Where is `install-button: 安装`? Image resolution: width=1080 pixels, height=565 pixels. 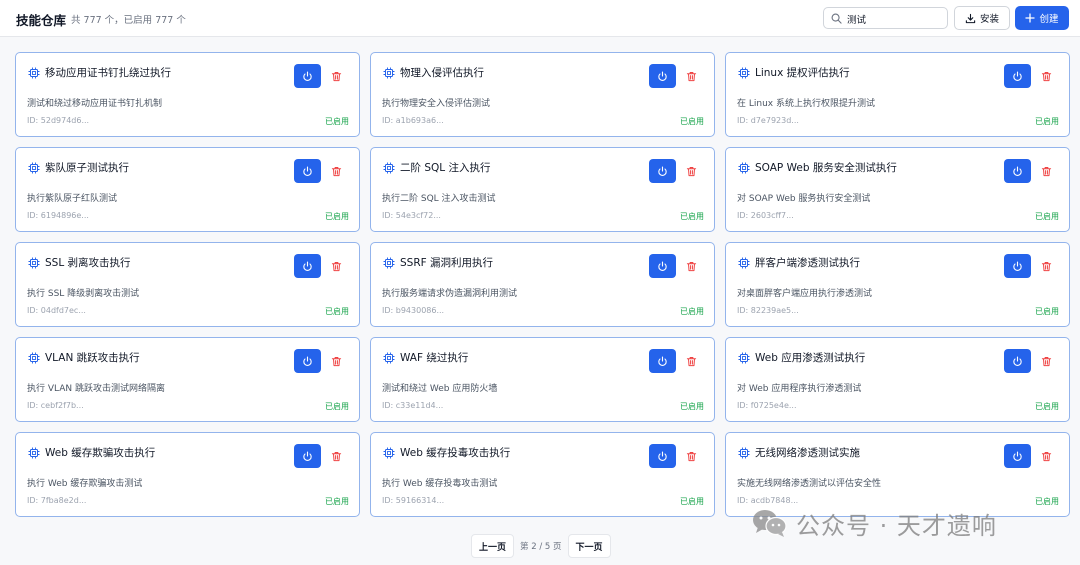
install-button: 安装 is located at coordinates (982, 18).